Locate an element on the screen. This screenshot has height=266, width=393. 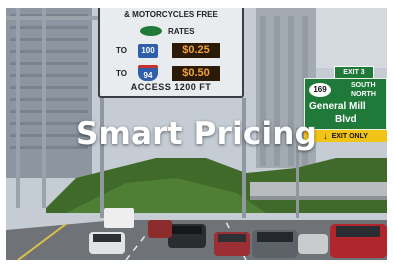
rates-label: RATES is located at coordinates (176, 31).